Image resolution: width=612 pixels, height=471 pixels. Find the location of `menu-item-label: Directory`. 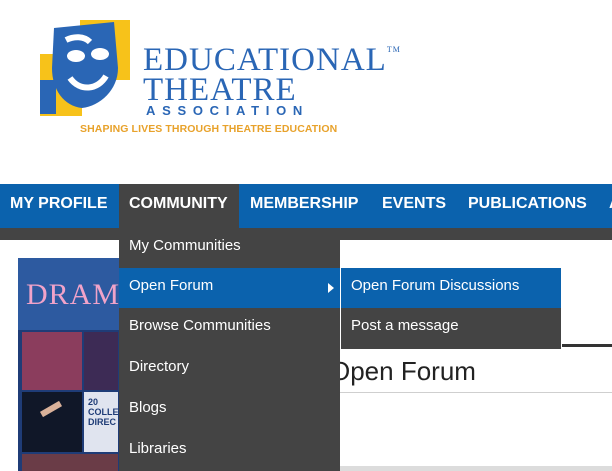

menu-item-label: Directory is located at coordinates (159, 366).